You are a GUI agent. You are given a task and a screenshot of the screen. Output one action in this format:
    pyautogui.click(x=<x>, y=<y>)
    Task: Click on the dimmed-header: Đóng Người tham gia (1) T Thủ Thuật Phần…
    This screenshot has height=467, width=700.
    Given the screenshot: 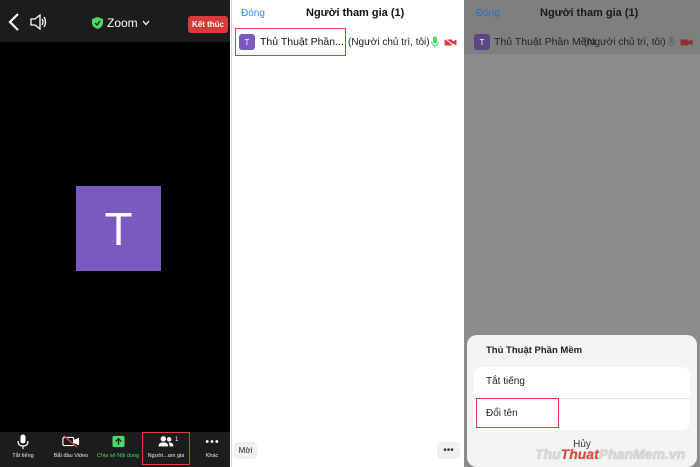 What is the action you would take?
    pyautogui.click(x=582, y=27)
    